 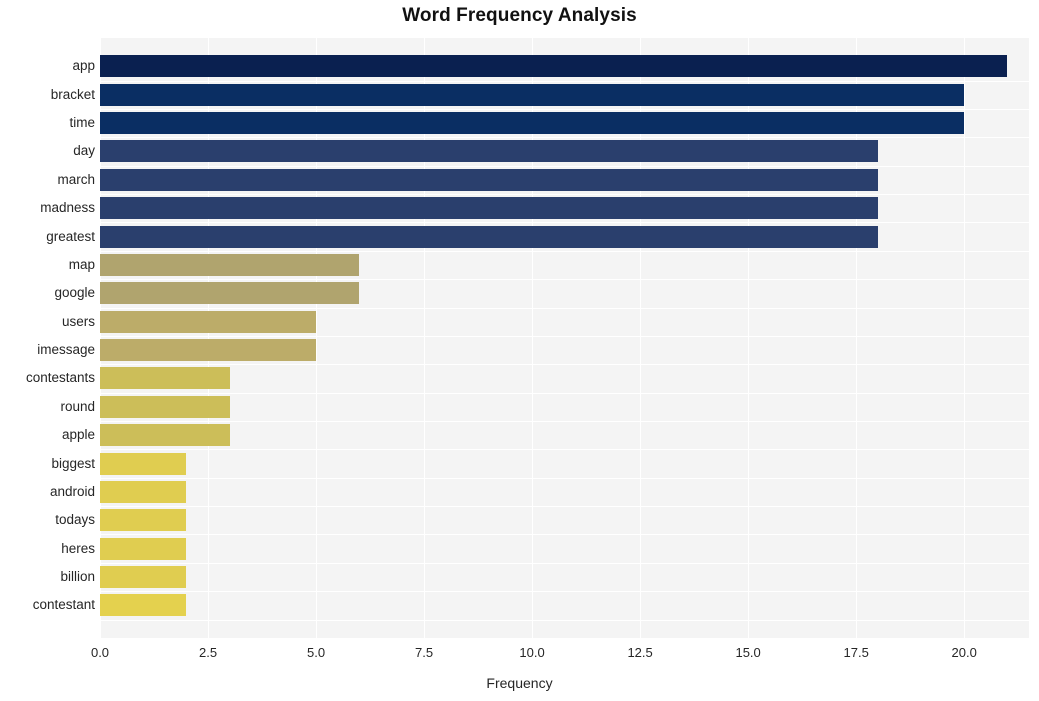 I want to click on y-tick-label-contestant: contestant, so click(x=63, y=604).